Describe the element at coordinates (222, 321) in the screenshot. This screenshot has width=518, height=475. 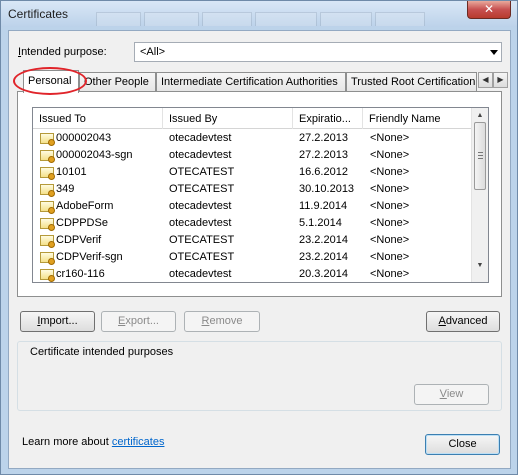
I see `remove-button: Remove` at that location.